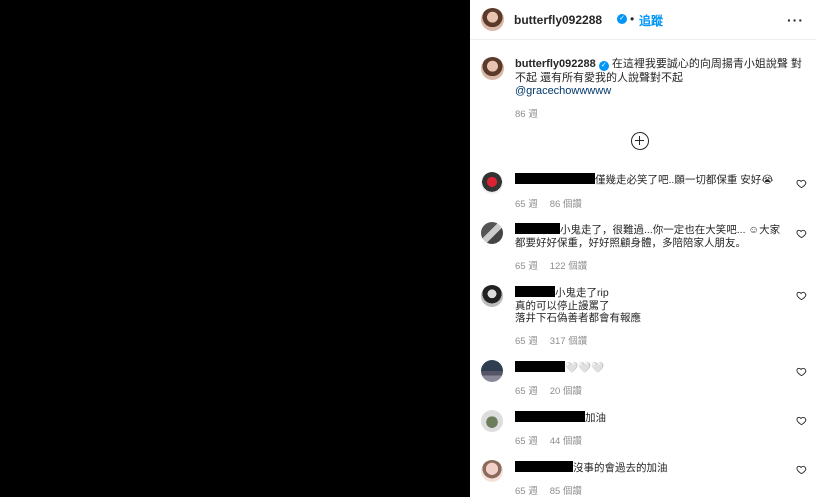 The image size is (816, 497). What do you see at coordinates (650, 368) in the screenshot?
I see `comment-text: 🤍🤍🤍` at bounding box center [650, 368].